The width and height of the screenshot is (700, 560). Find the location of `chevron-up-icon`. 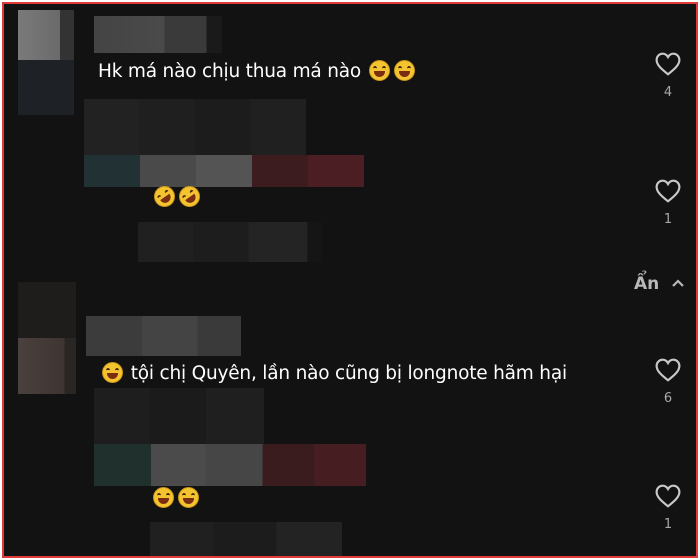

chevron-up-icon is located at coordinates (678, 283).